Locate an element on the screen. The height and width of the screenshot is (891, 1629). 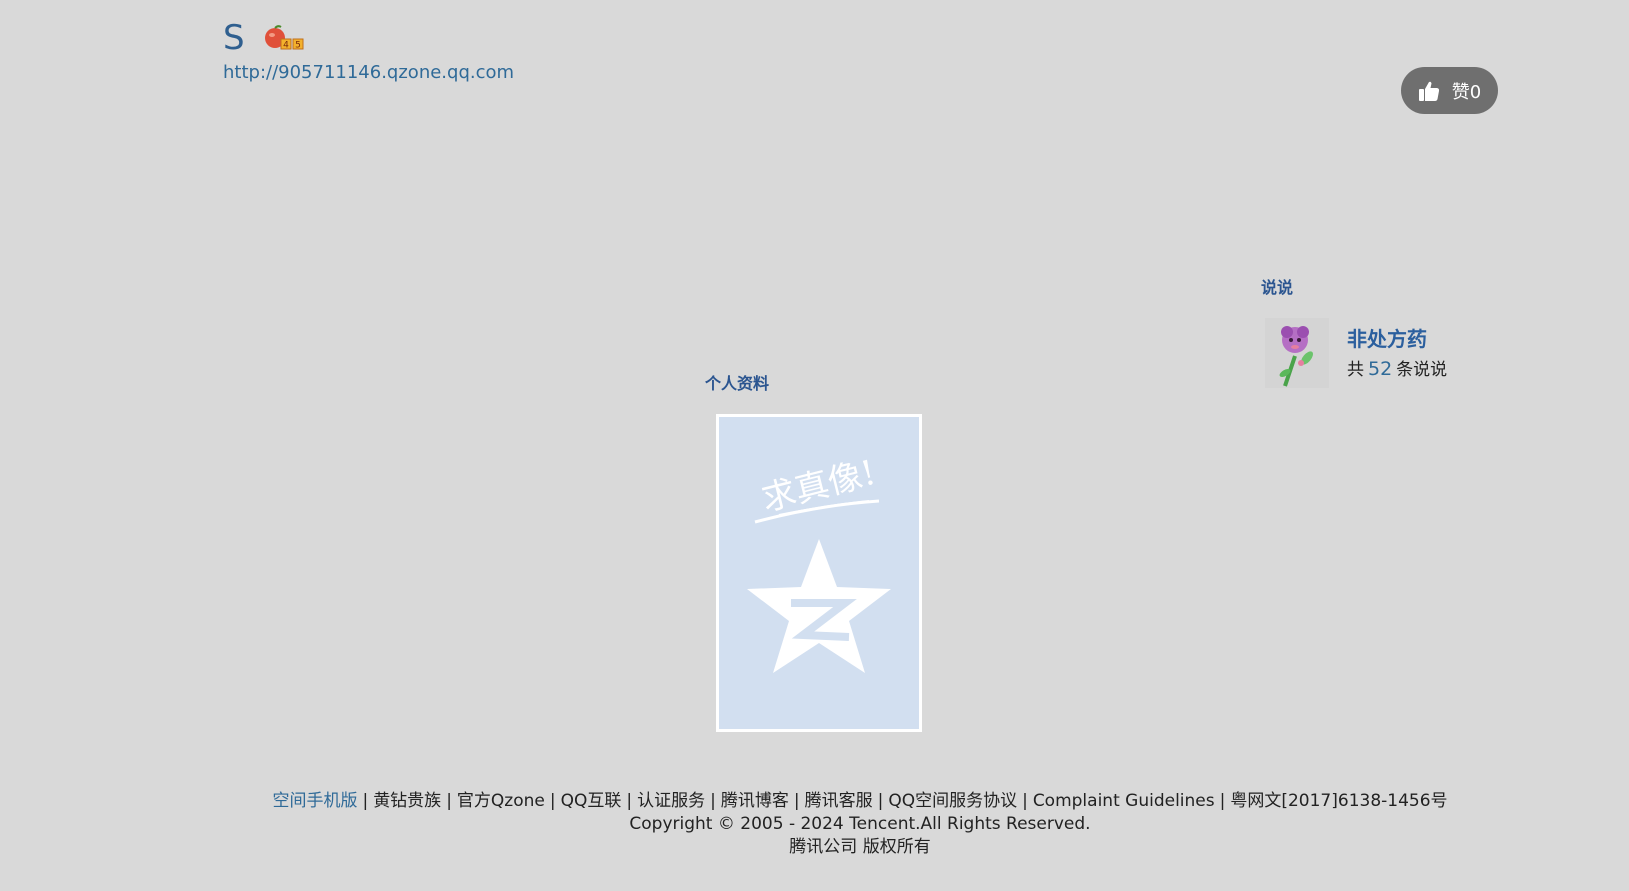
profile-title: 个人资料 is located at coordinates (737, 382).